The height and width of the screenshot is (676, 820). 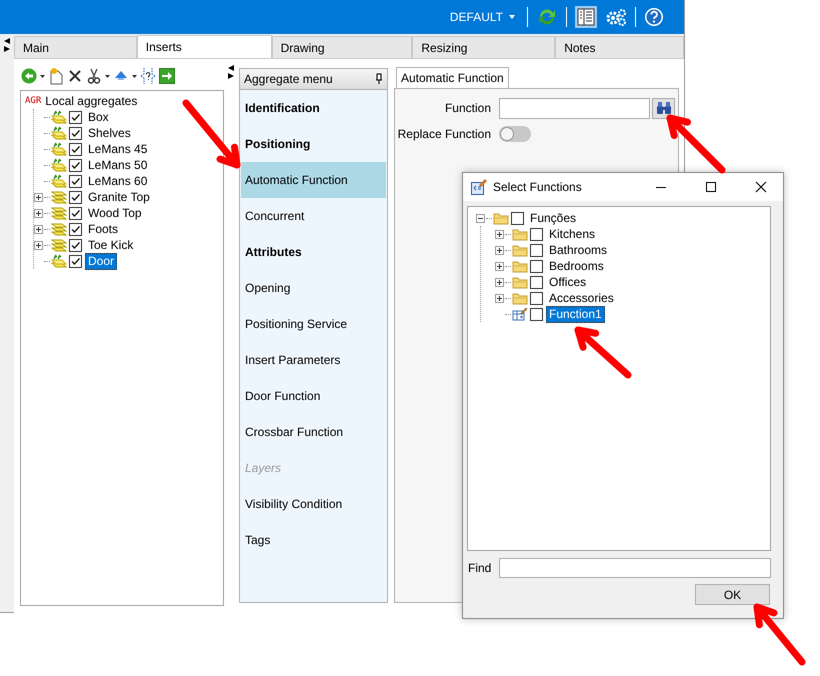 What do you see at coordinates (575, 314) in the screenshot?
I see `tree-item-label: Function1` at bounding box center [575, 314].